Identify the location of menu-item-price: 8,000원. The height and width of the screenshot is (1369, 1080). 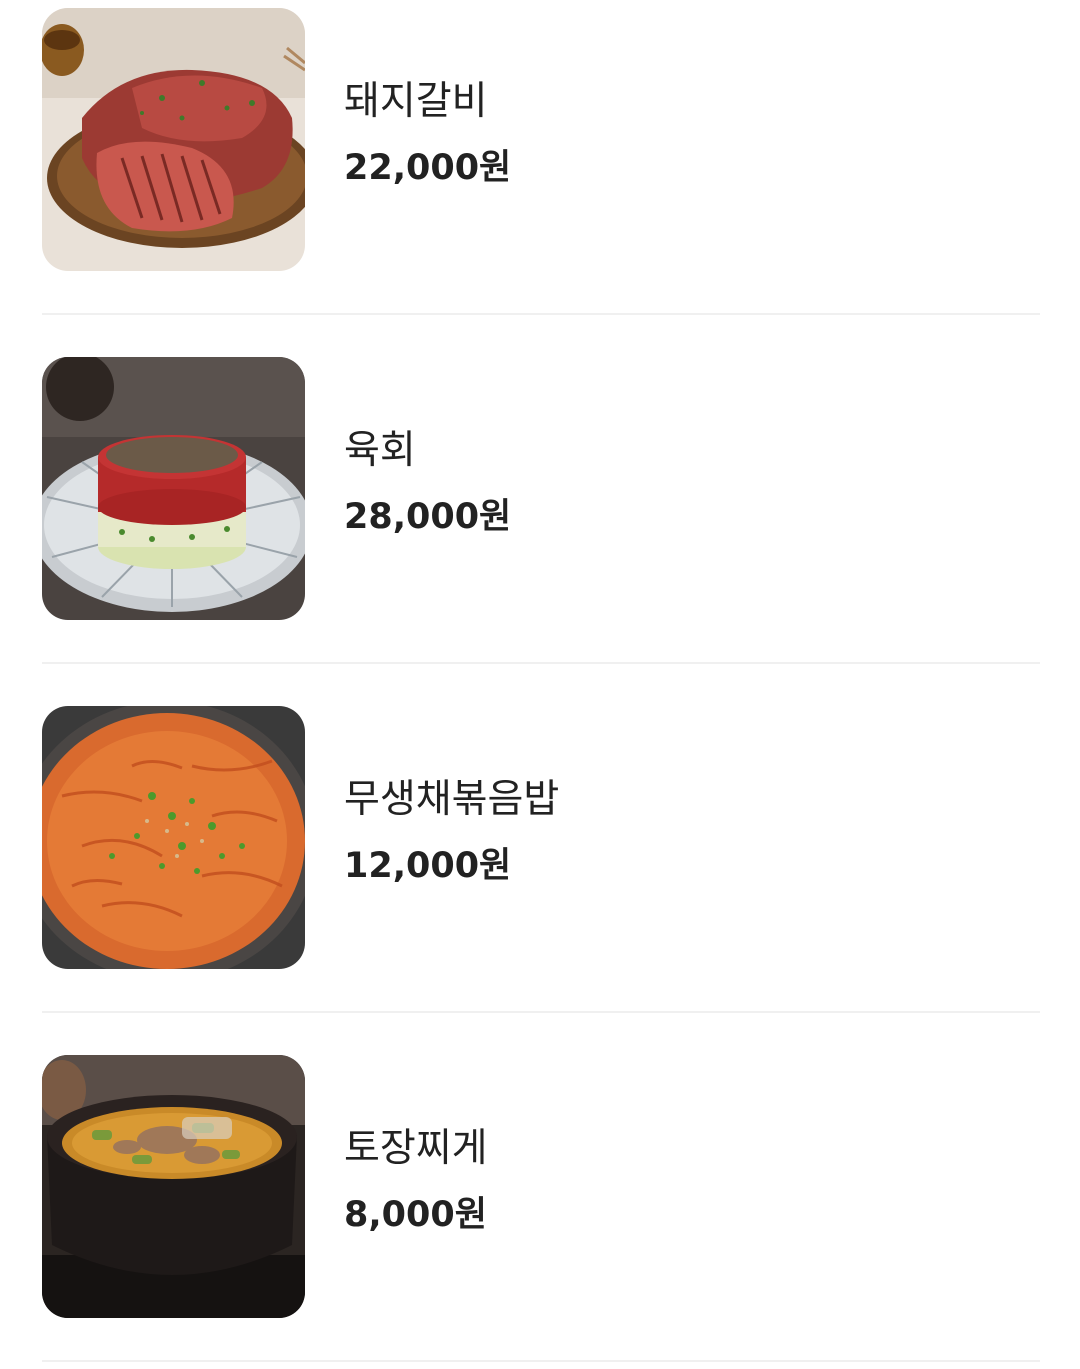
(415, 1215).